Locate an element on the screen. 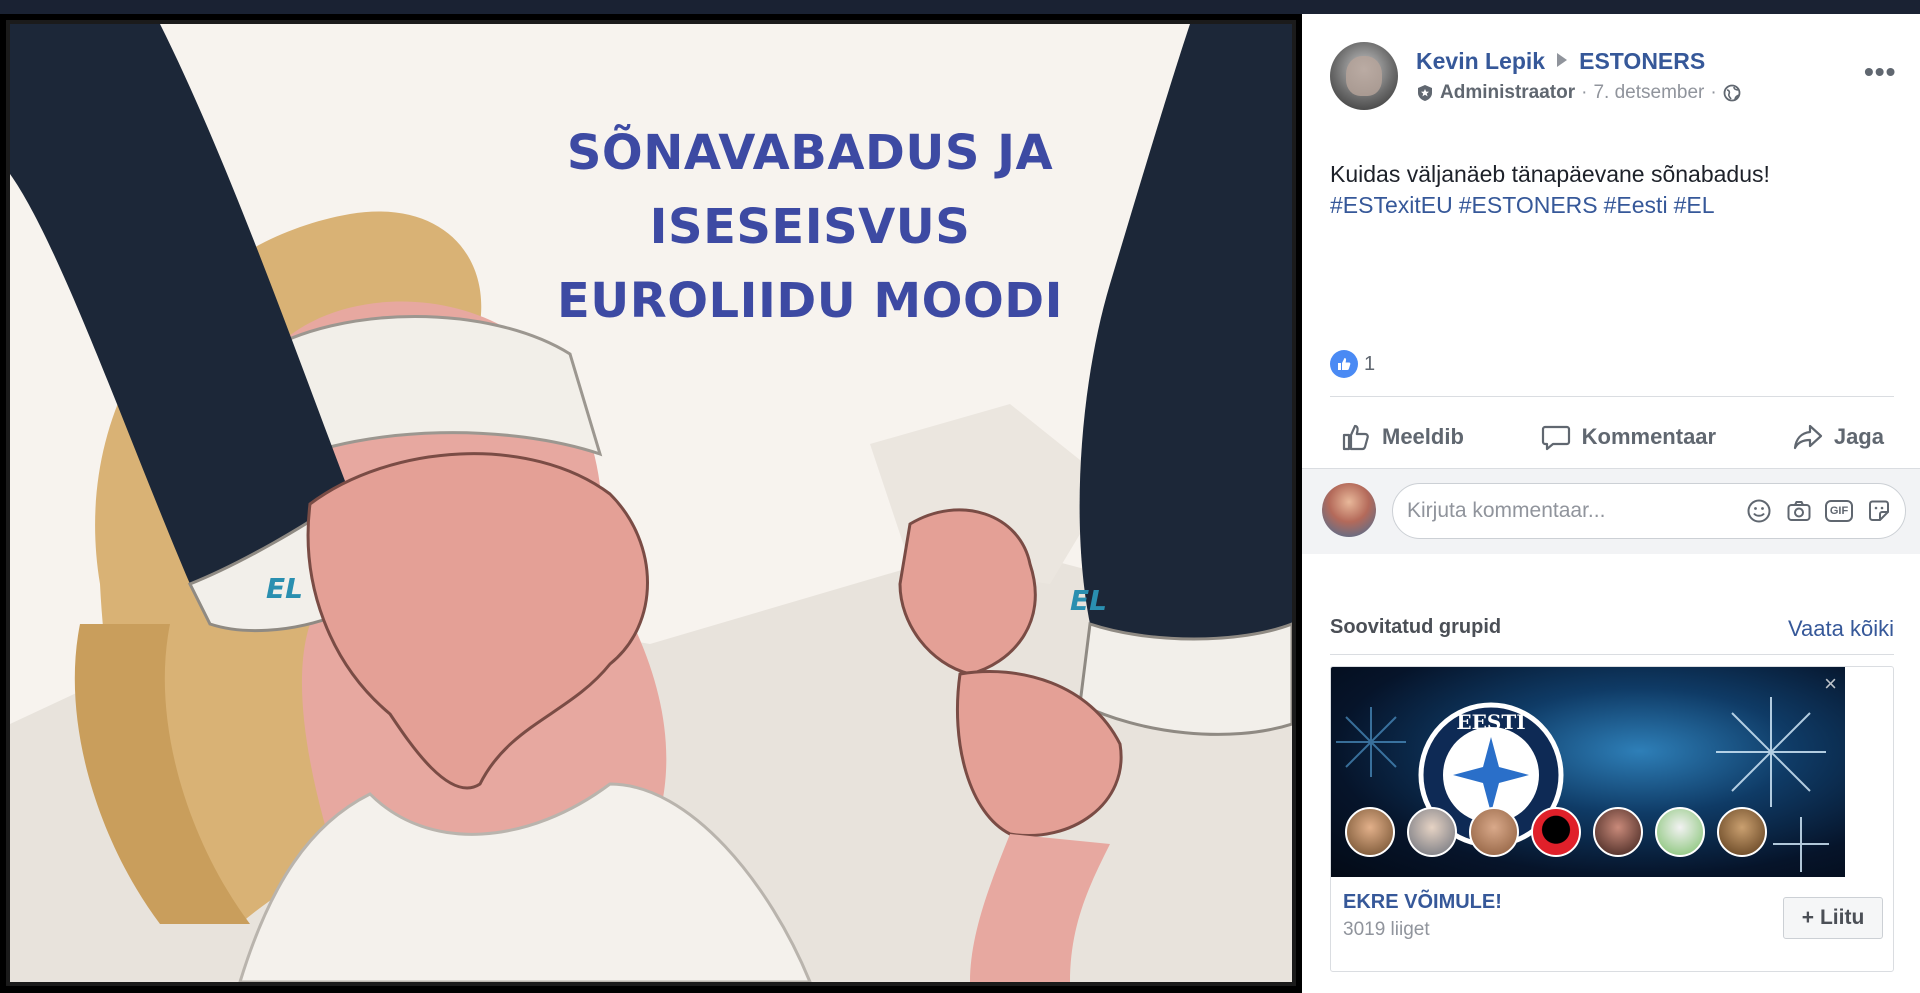 The image size is (1920, 993). author-line: Kevin Lepik ESTONERS is located at coordinates (1560, 61).